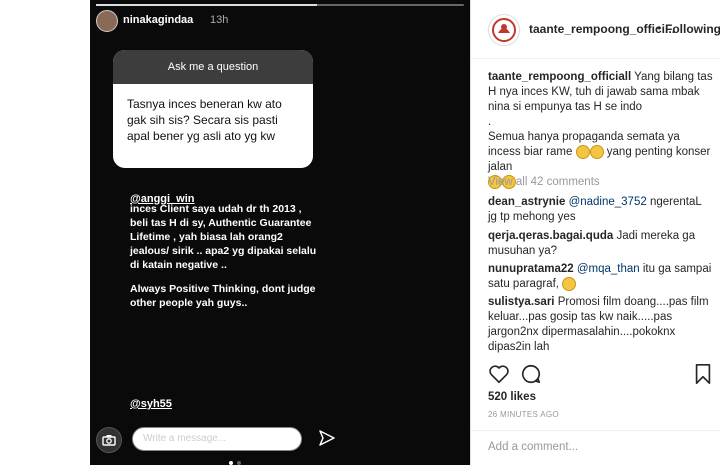  I want to click on story-pagination, so click(235, 458).